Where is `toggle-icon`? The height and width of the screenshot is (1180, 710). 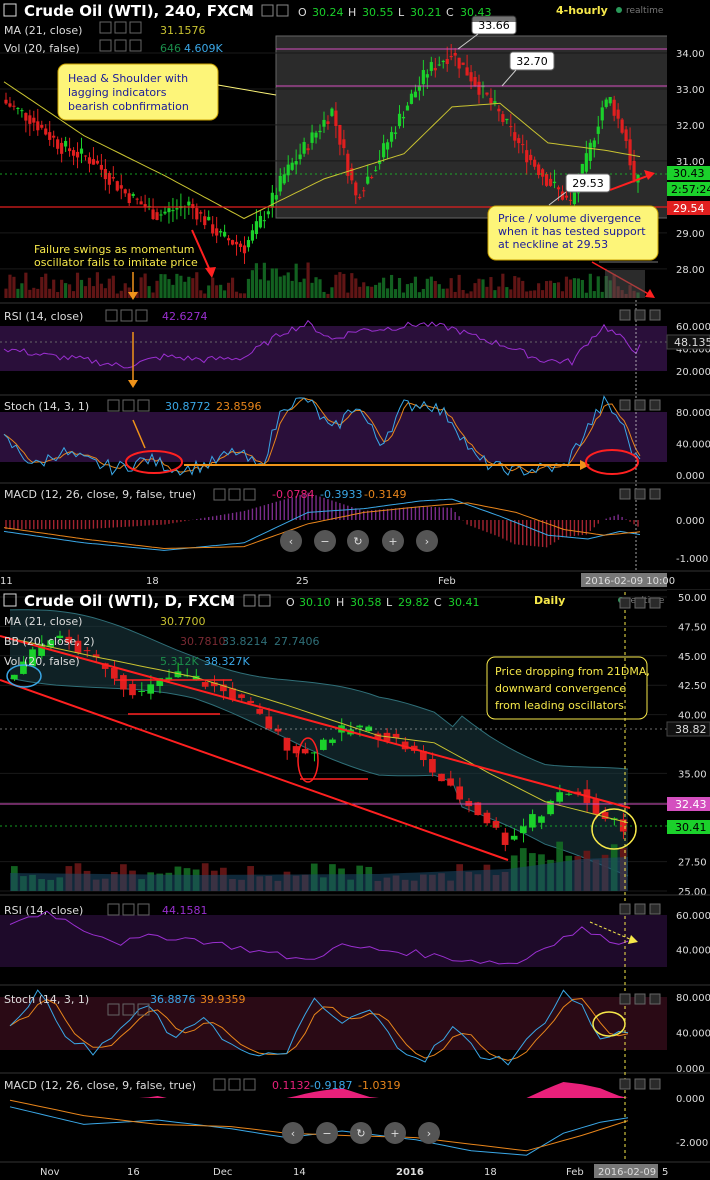 toggle-icon is located at coordinates (10, 600).